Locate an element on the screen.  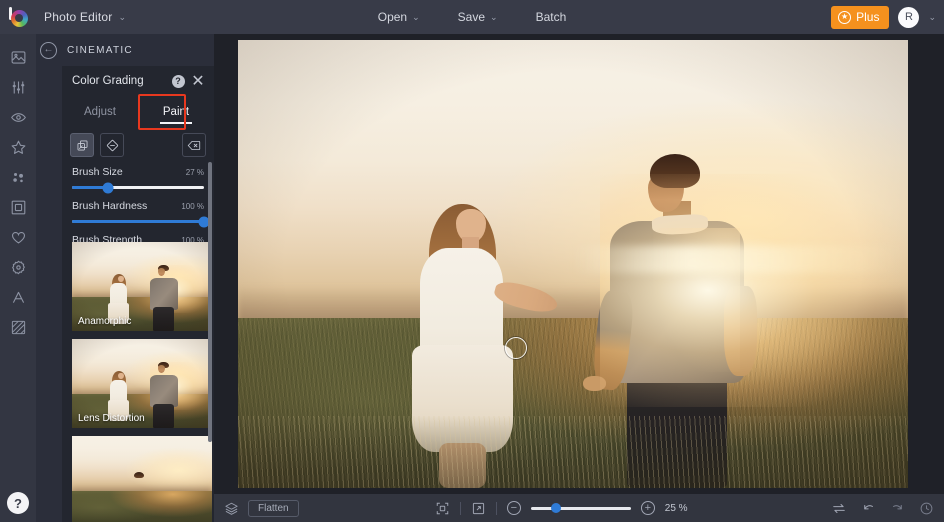
tab-adjust: Adjust is located at coordinates (100, 112).